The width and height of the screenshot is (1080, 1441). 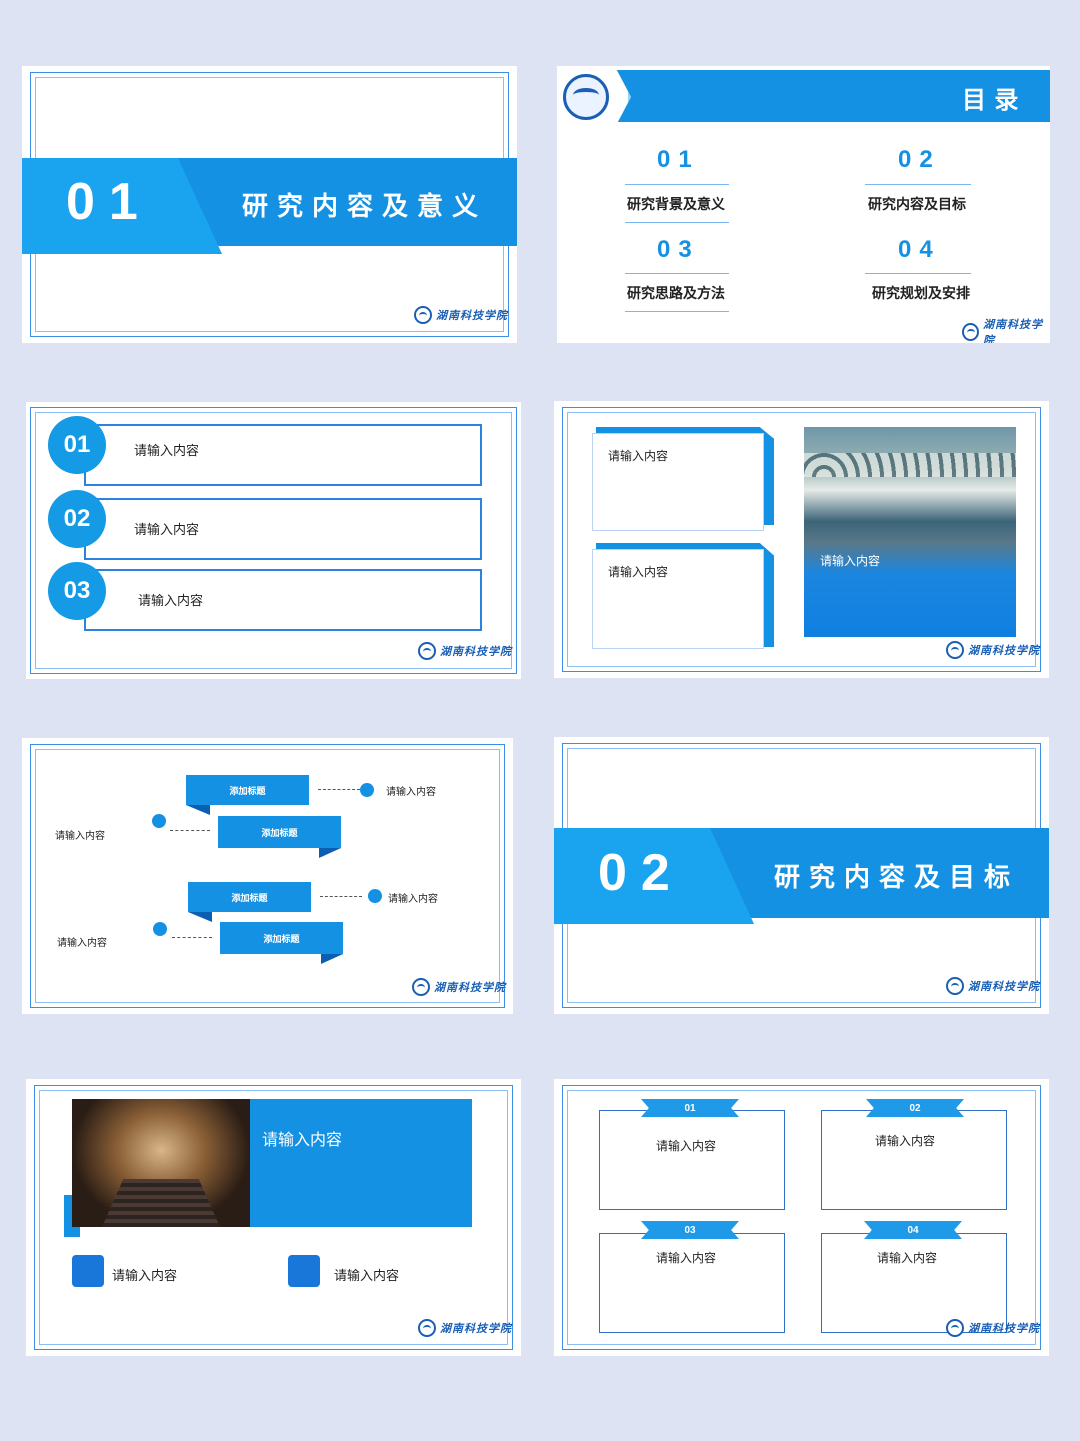 What do you see at coordinates (910, 465) in the screenshot?
I see `bridge-image` at bounding box center [910, 465].